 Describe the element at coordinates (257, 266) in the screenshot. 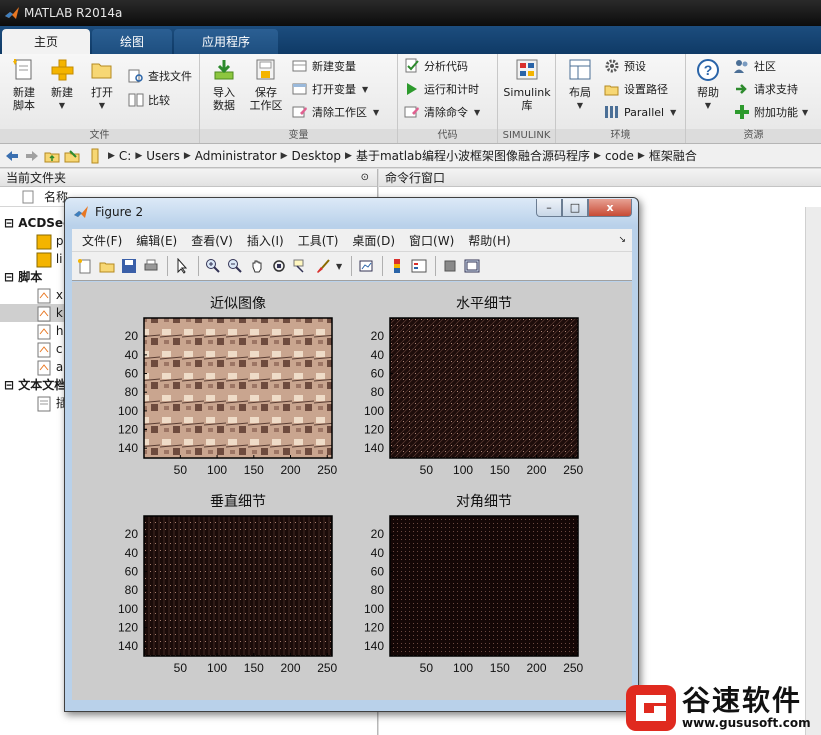

I see `pan-button` at that location.